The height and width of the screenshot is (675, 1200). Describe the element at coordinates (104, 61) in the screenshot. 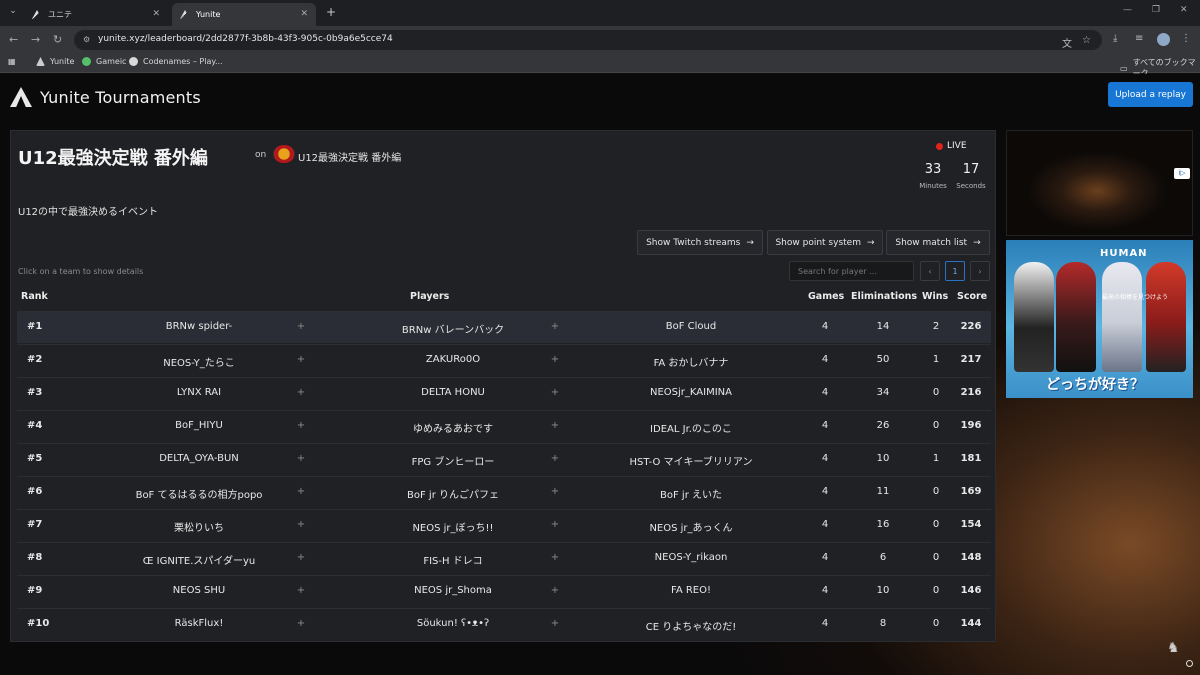

I see `bookmark-gameic: Gameic` at that location.